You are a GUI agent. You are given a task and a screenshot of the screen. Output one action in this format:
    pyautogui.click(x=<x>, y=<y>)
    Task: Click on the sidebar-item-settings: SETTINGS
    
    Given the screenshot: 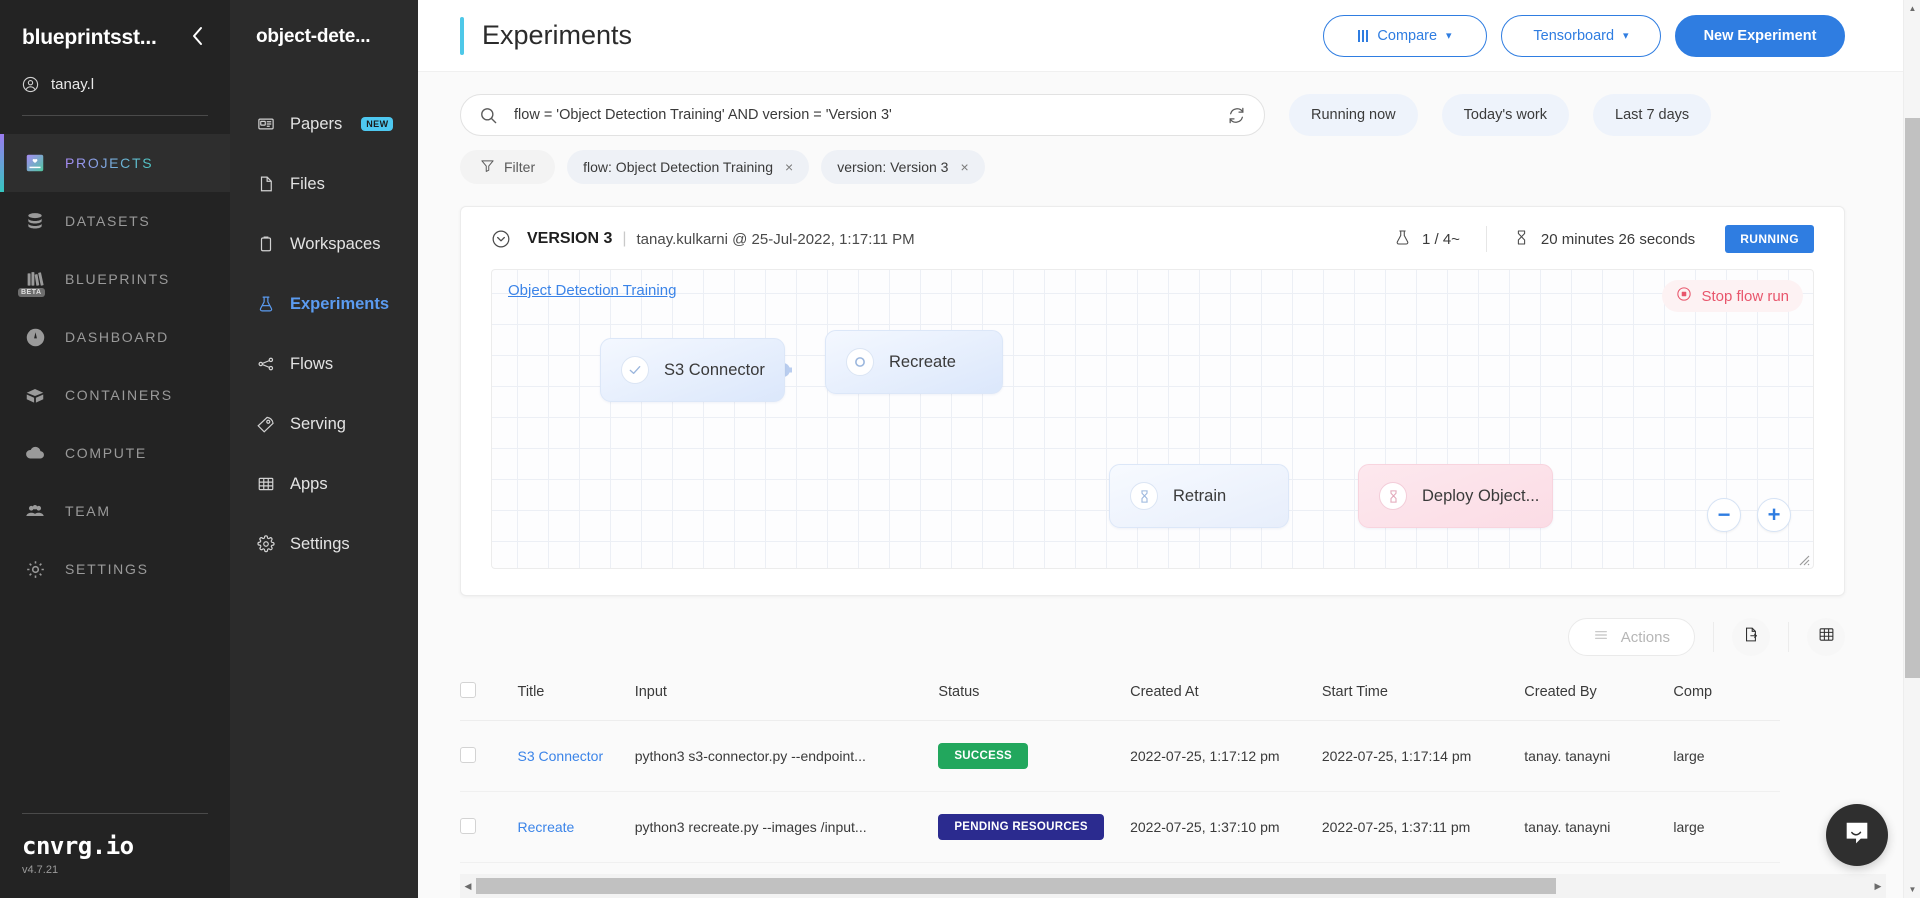 What is the action you would take?
    pyautogui.click(x=115, y=569)
    